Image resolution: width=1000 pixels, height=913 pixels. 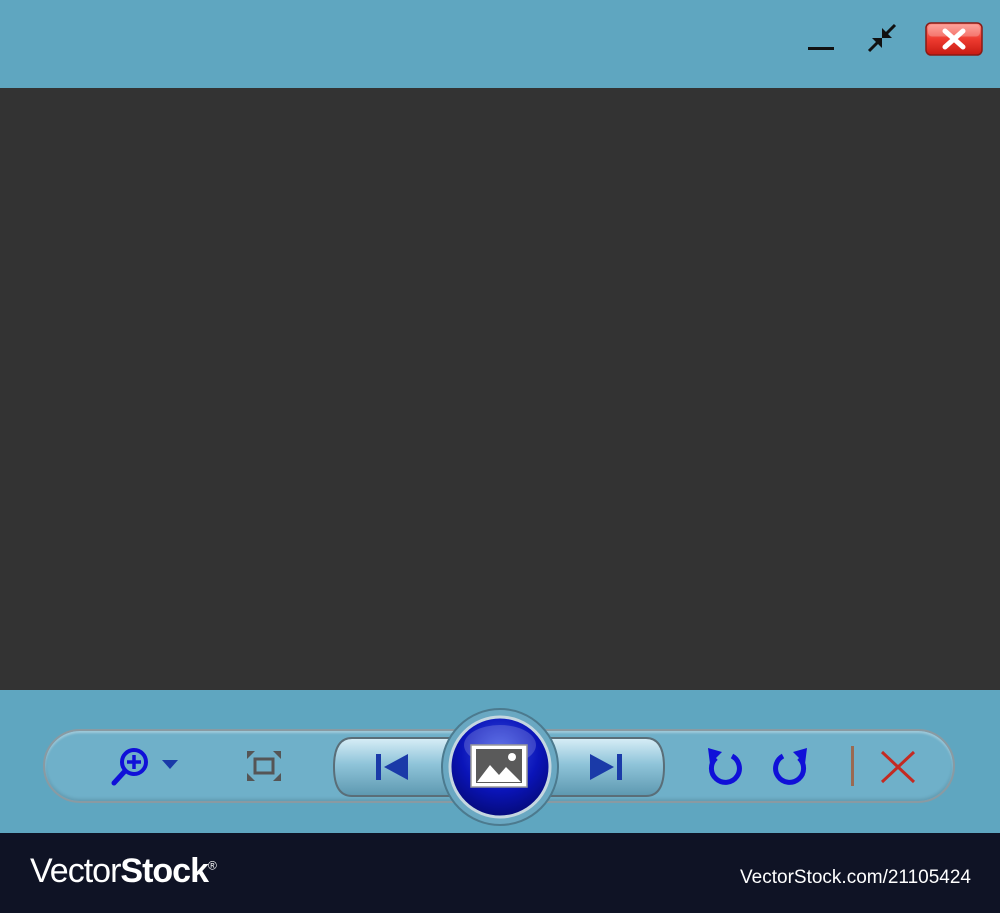 What do you see at coordinates (821, 44) in the screenshot?
I see `minimize-icon` at bounding box center [821, 44].